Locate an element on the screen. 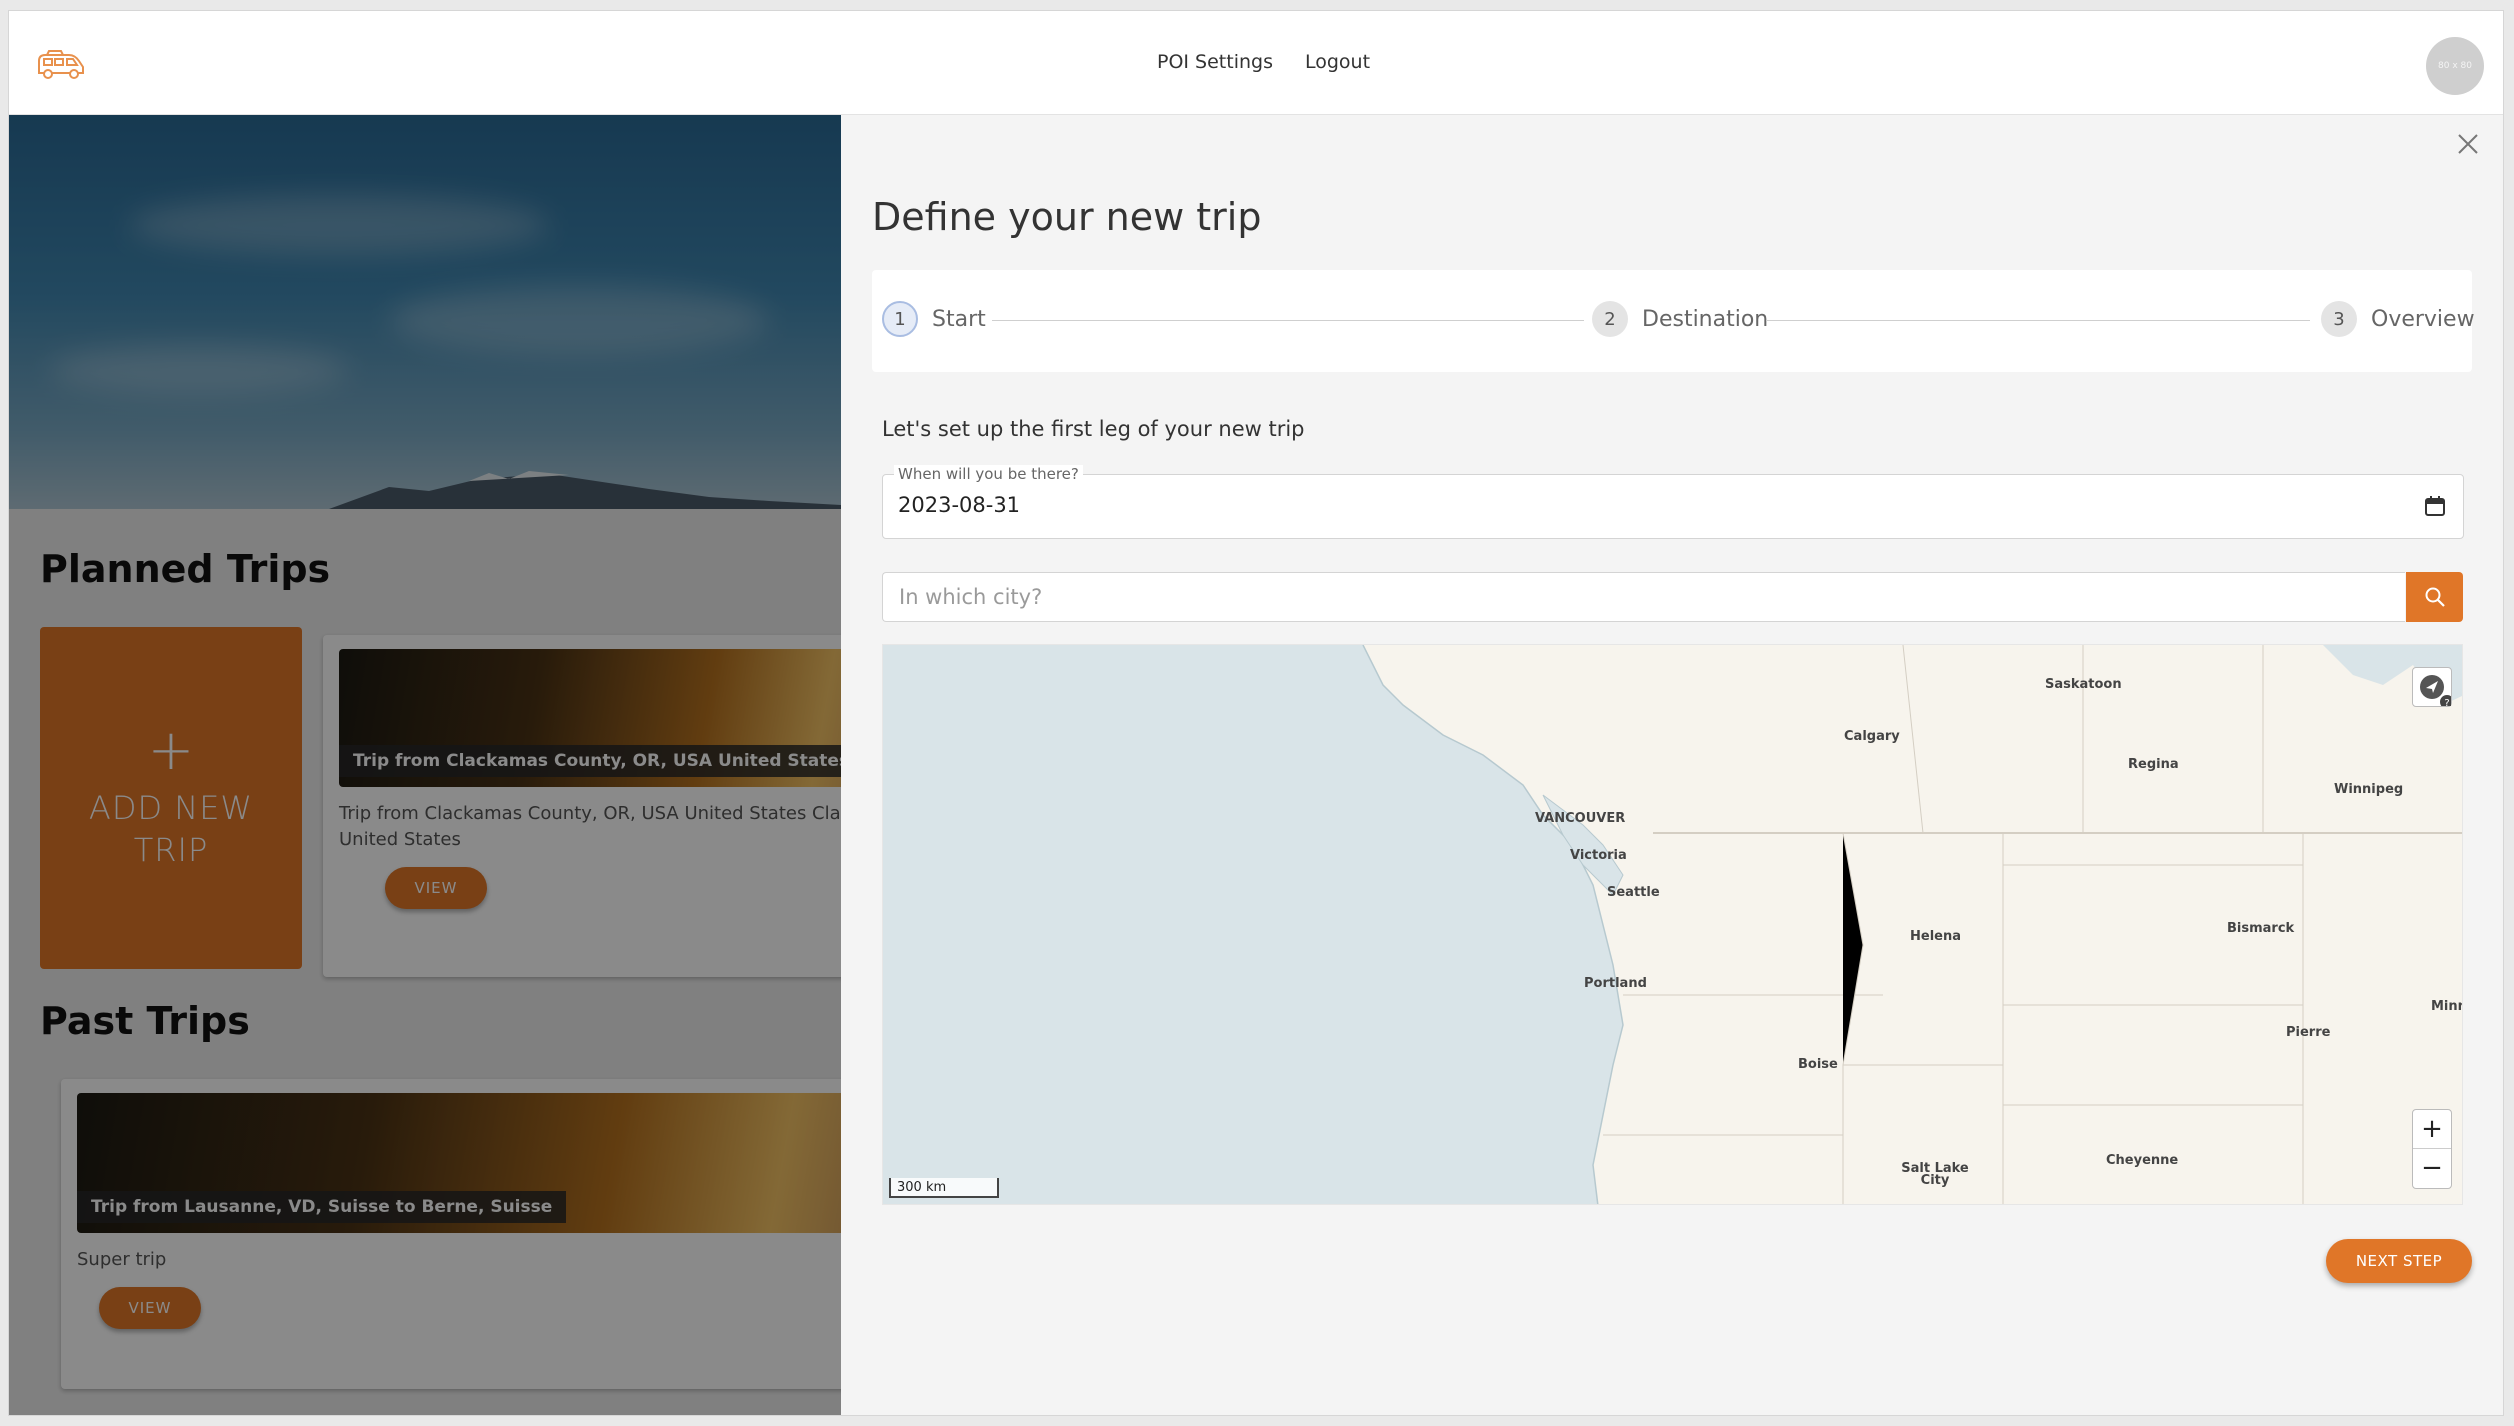 The height and width of the screenshot is (1426, 2514). camper-van-logo-icon is located at coordinates (61, 64).